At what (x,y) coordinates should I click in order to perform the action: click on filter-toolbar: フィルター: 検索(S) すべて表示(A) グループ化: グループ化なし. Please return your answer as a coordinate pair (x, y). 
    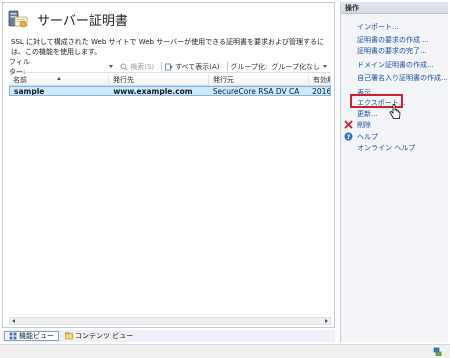
    Looking at the image, I should click on (170, 67).